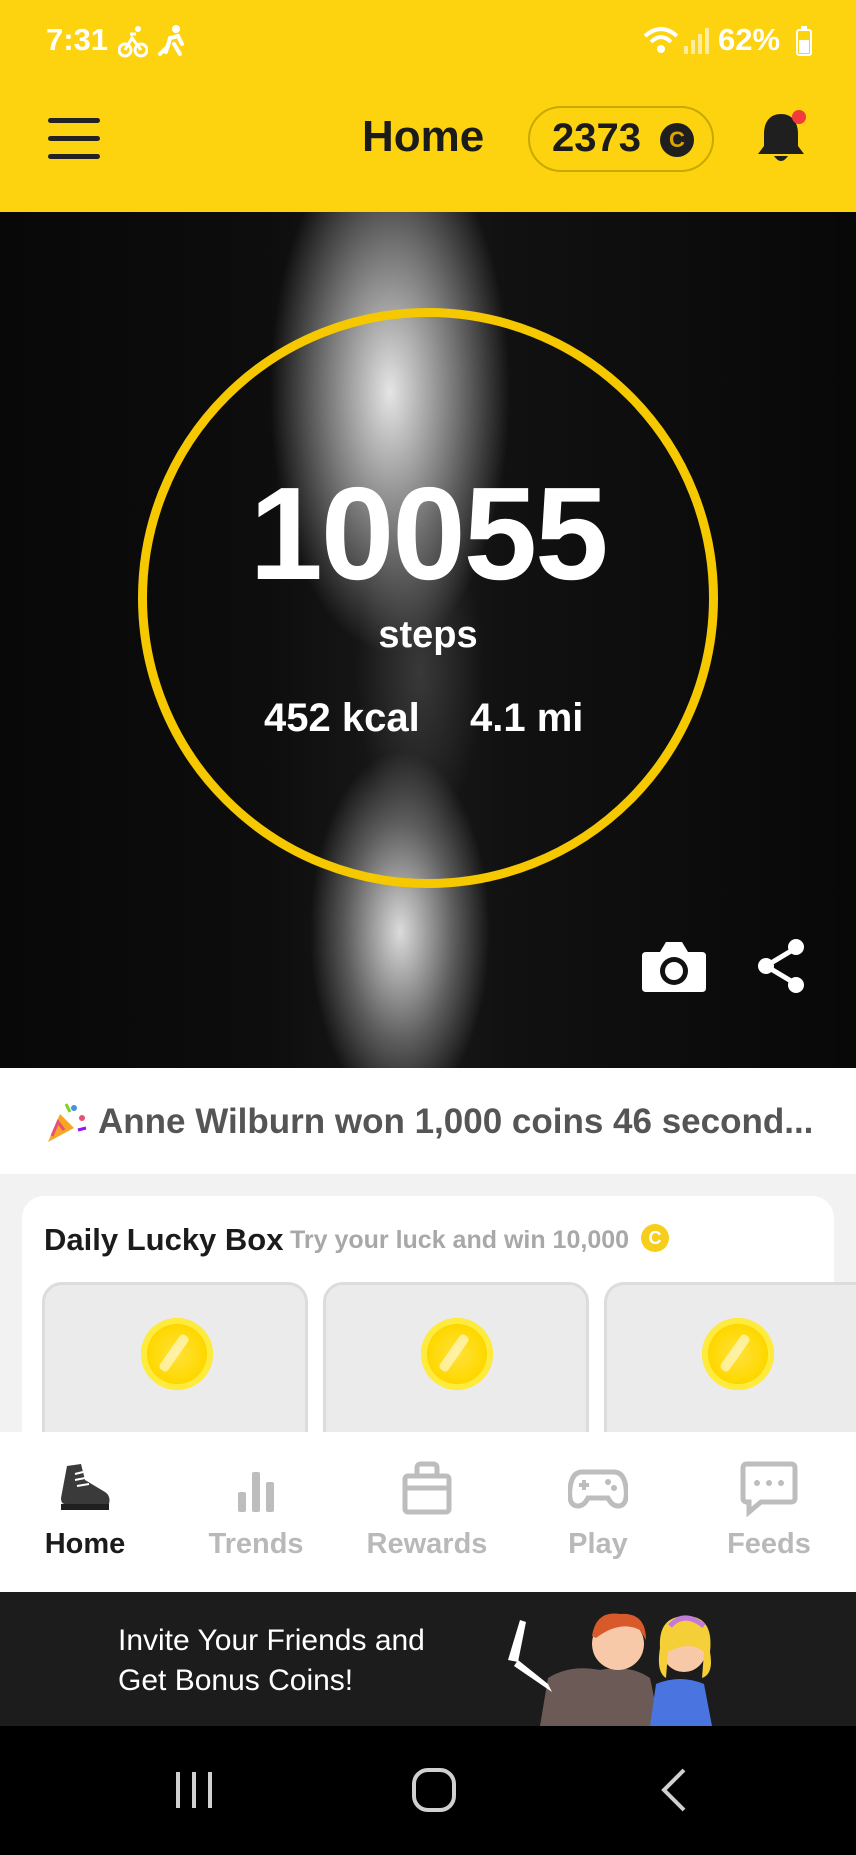 Image resolution: width=856 pixels, height=1855 pixels. What do you see at coordinates (427, 1488) in the screenshot?
I see `shopping-bag-icon` at bounding box center [427, 1488].